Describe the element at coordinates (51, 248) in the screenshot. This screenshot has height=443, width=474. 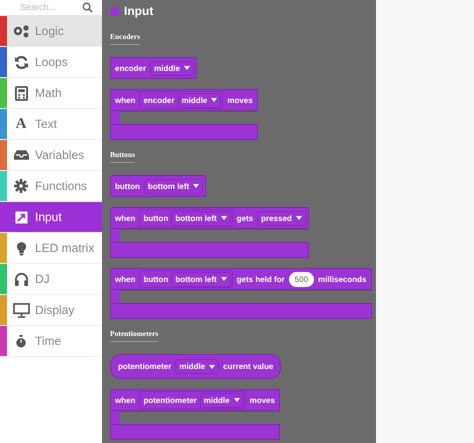
I see `category-item: LED matrix` at that location.